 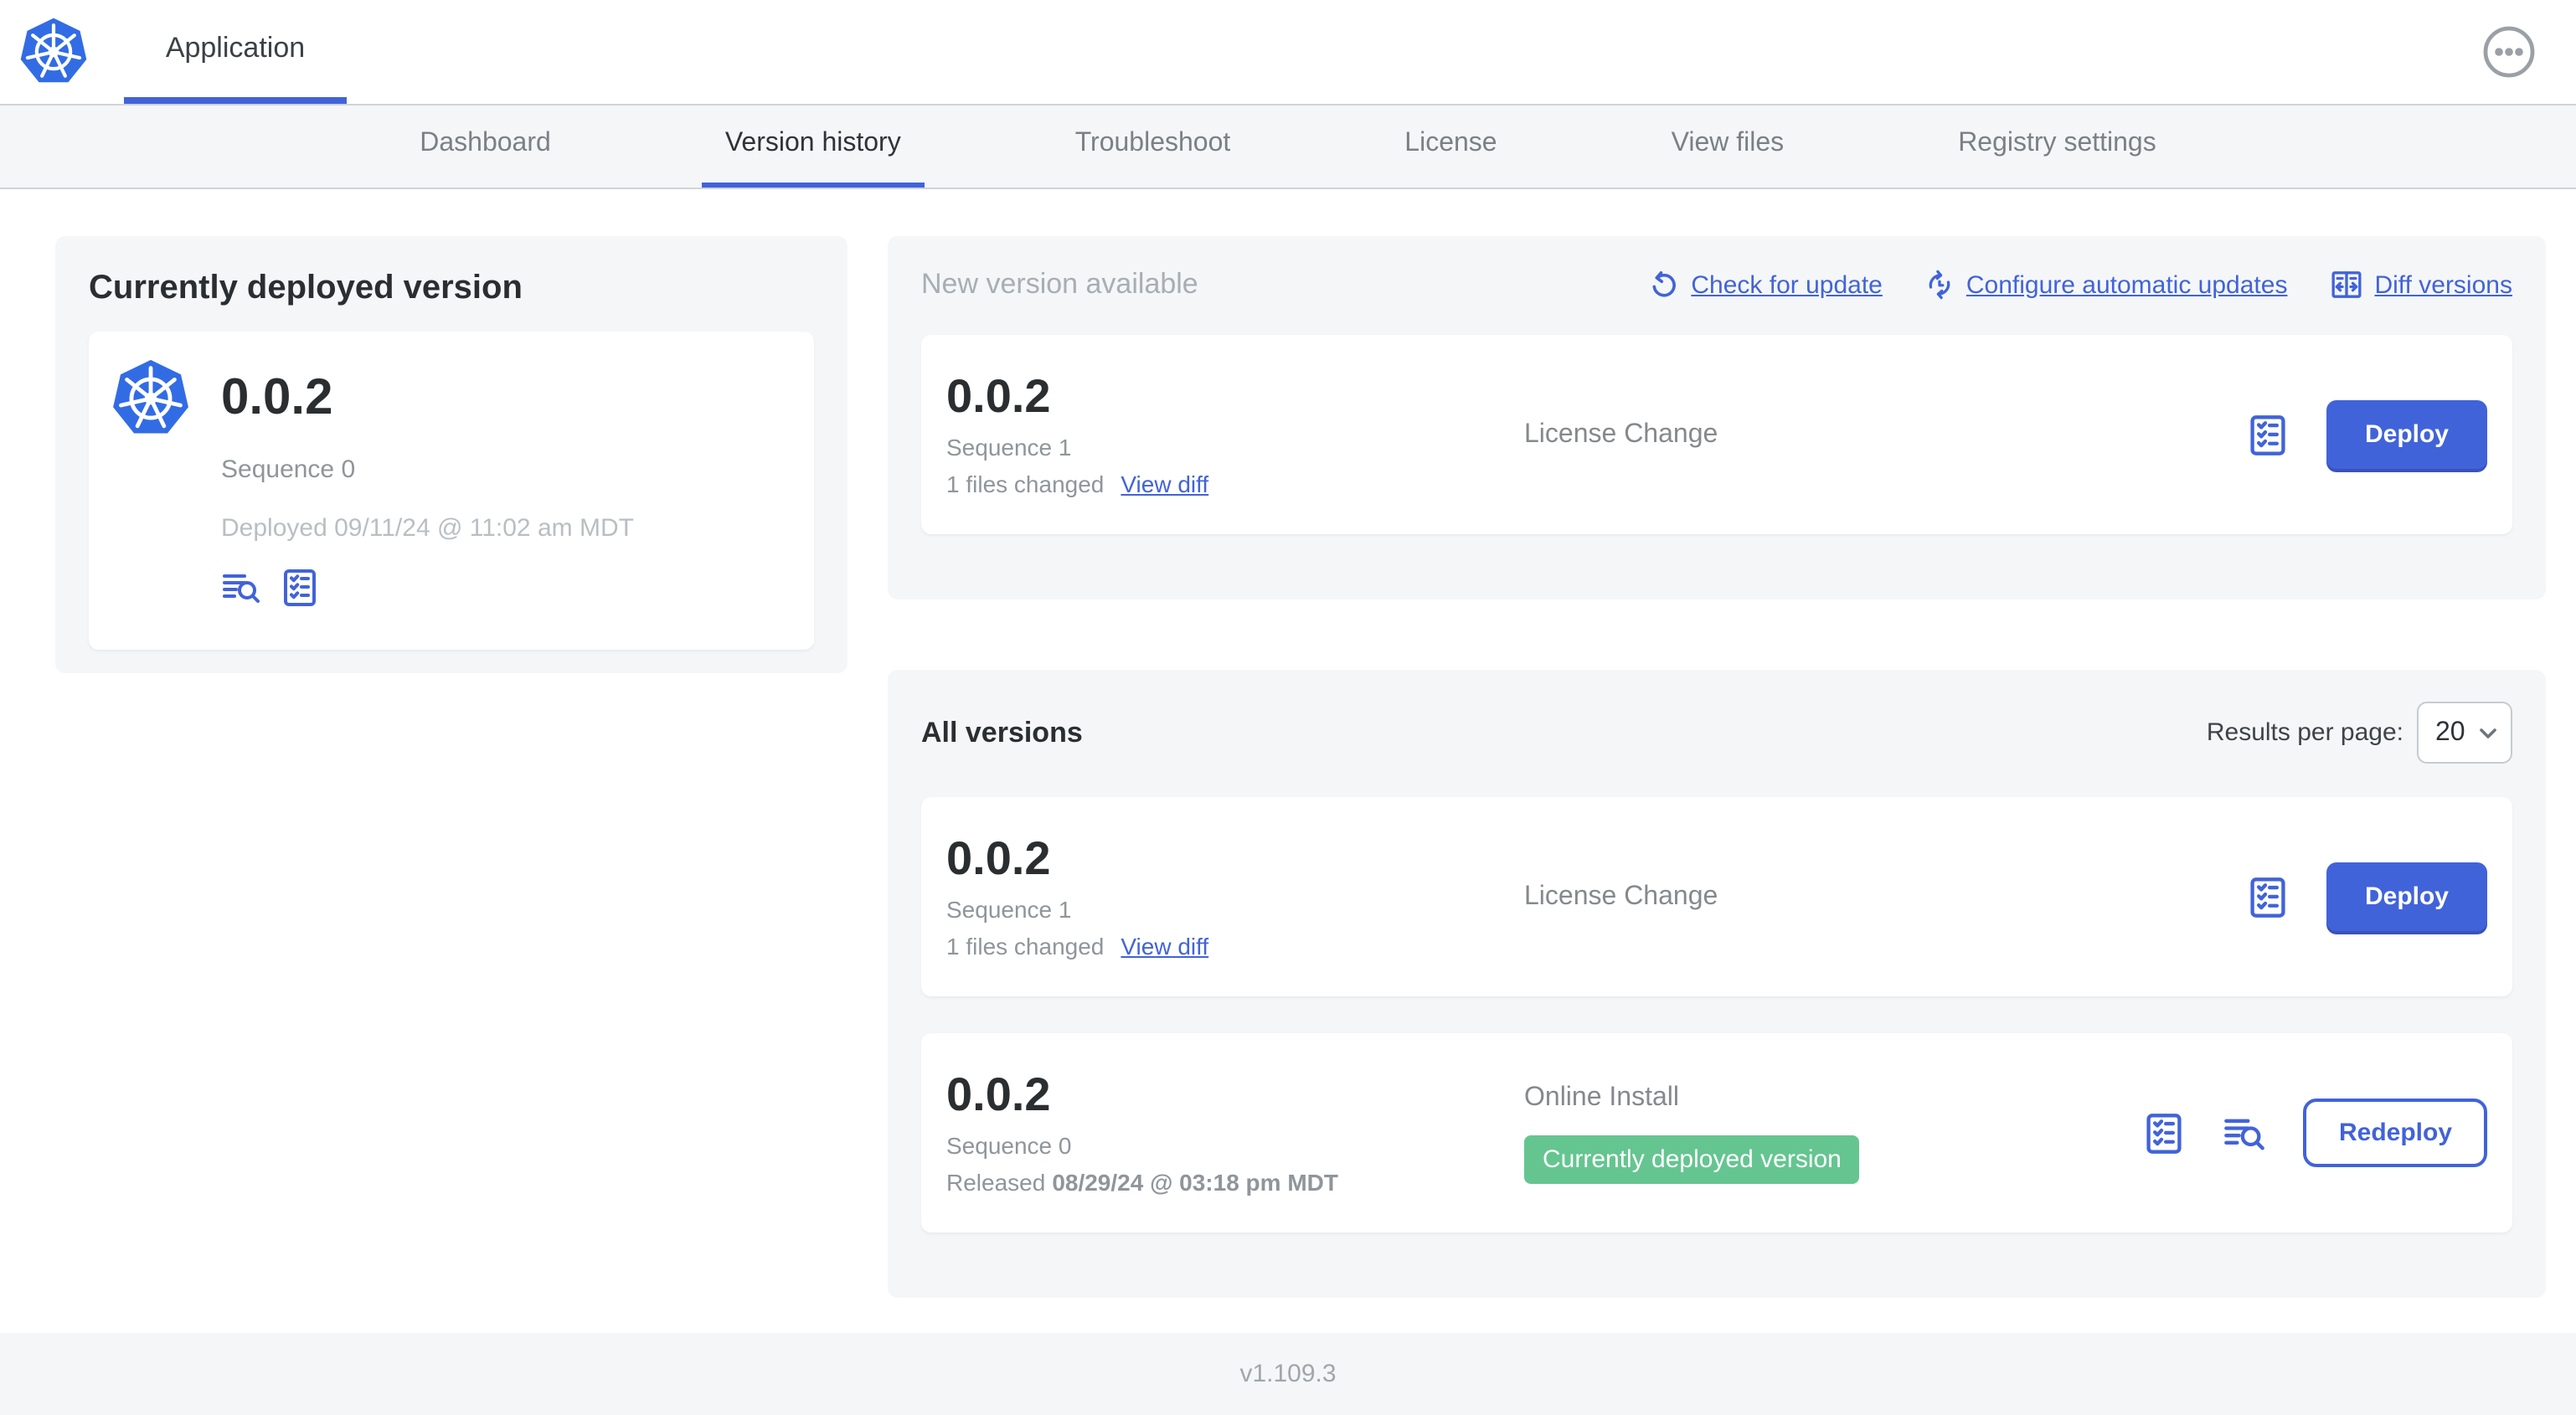 I want to click on redeploy-button: Redeploy, so click(x=2395, y=1133).